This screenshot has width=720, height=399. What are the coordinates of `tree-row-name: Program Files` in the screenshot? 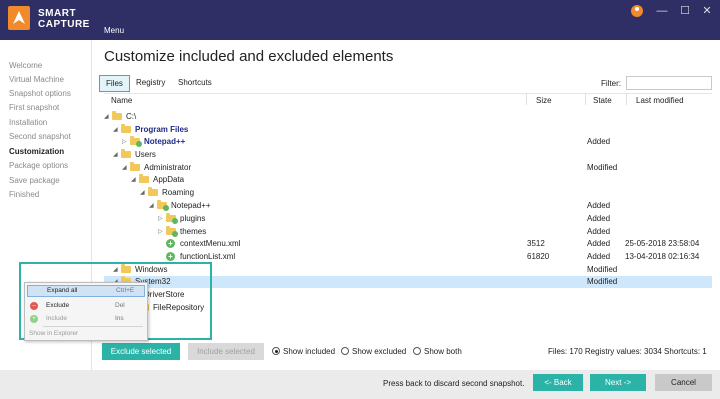 It's located at (162, 129).